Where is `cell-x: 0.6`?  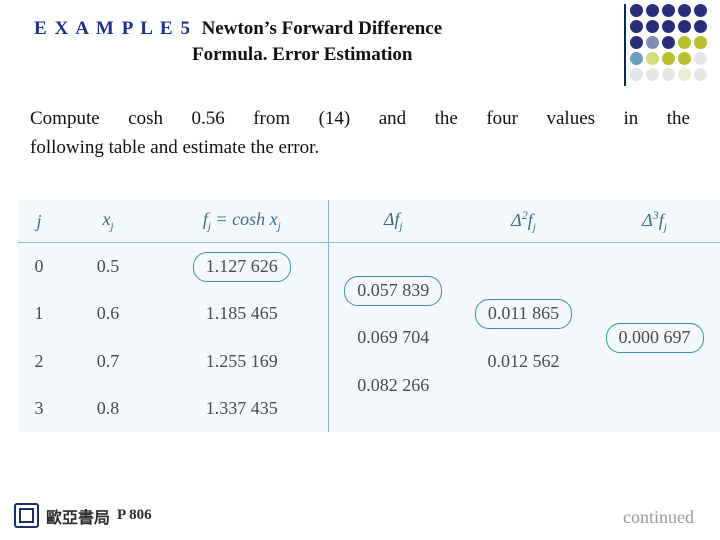
cell-x: 0.6 is located at coordinates (108, 313).